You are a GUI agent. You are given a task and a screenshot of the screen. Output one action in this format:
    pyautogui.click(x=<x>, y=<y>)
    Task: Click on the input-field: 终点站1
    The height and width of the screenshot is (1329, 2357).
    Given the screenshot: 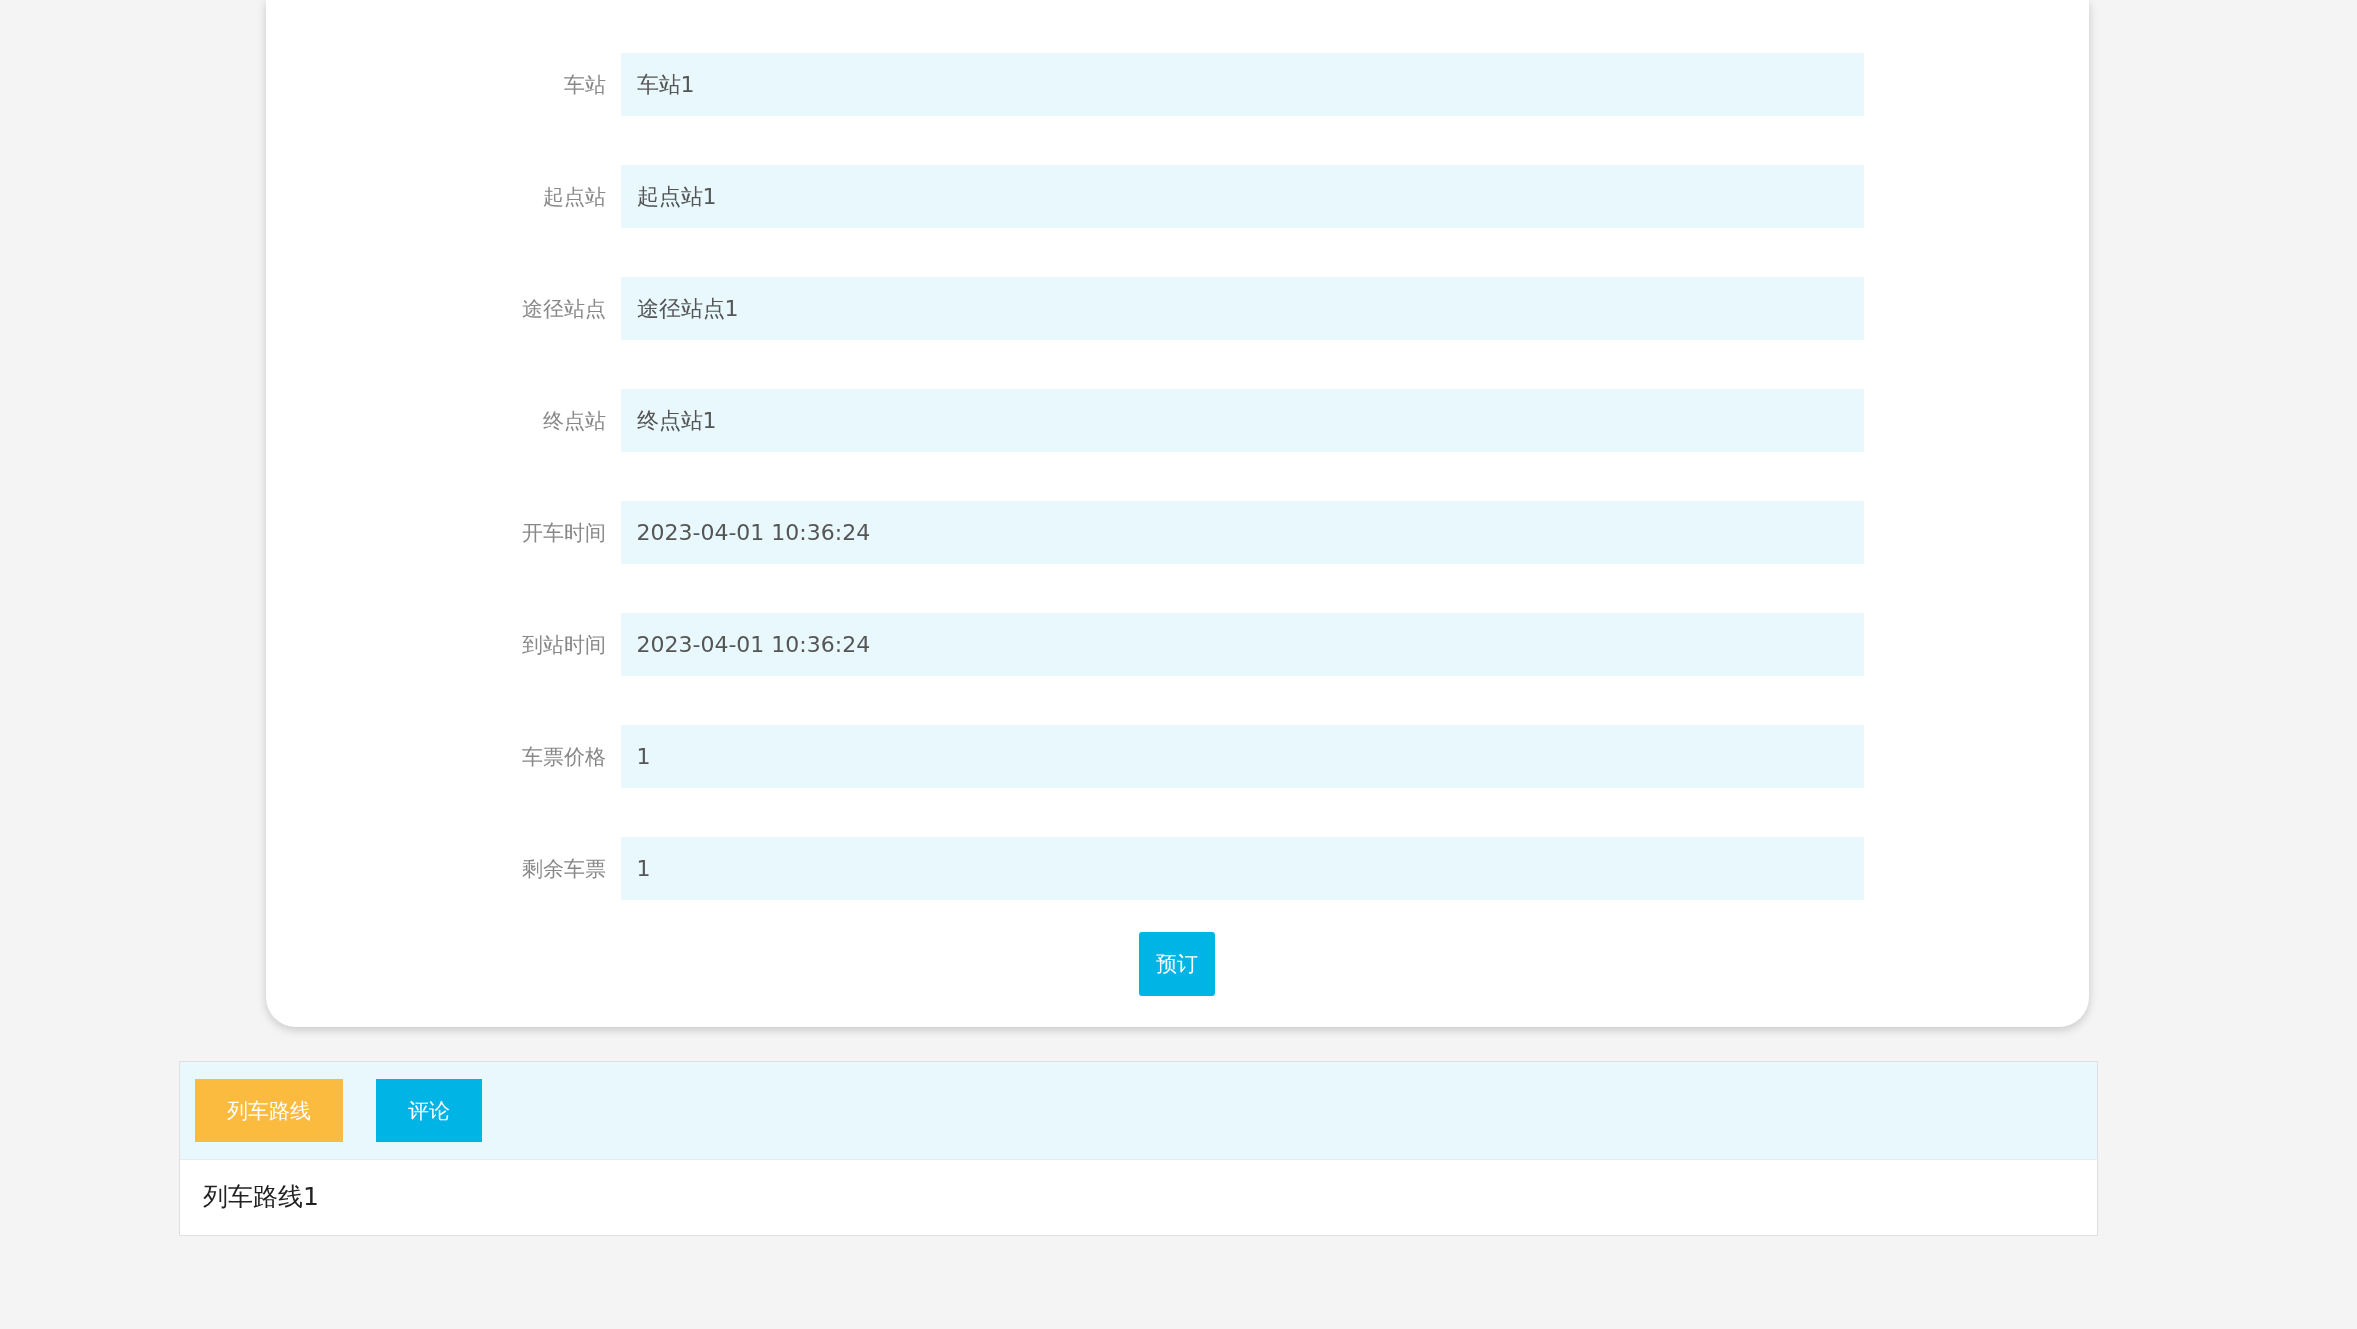 What is the action you would take?
    pyautogui.click(x=1242, y=420)
    